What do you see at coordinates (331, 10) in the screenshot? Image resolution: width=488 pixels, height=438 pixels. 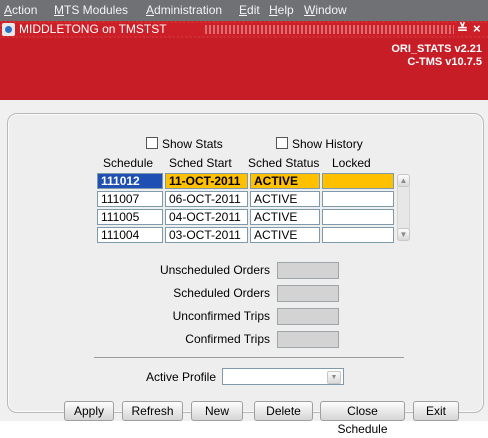 I see `menu-window-label: indow` at bounding box center [331, 10].